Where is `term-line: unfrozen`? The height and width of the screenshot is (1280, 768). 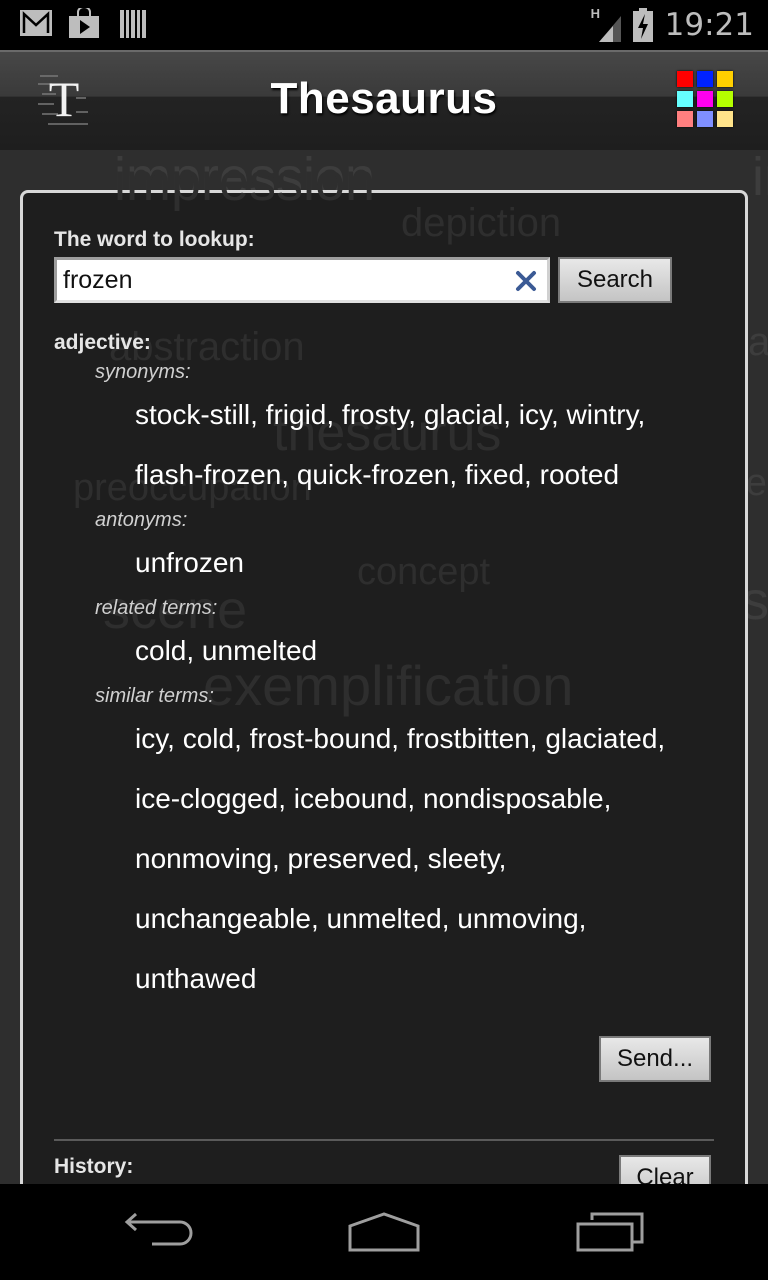 term-line: unfrozen is located at coordinates (189, 562).